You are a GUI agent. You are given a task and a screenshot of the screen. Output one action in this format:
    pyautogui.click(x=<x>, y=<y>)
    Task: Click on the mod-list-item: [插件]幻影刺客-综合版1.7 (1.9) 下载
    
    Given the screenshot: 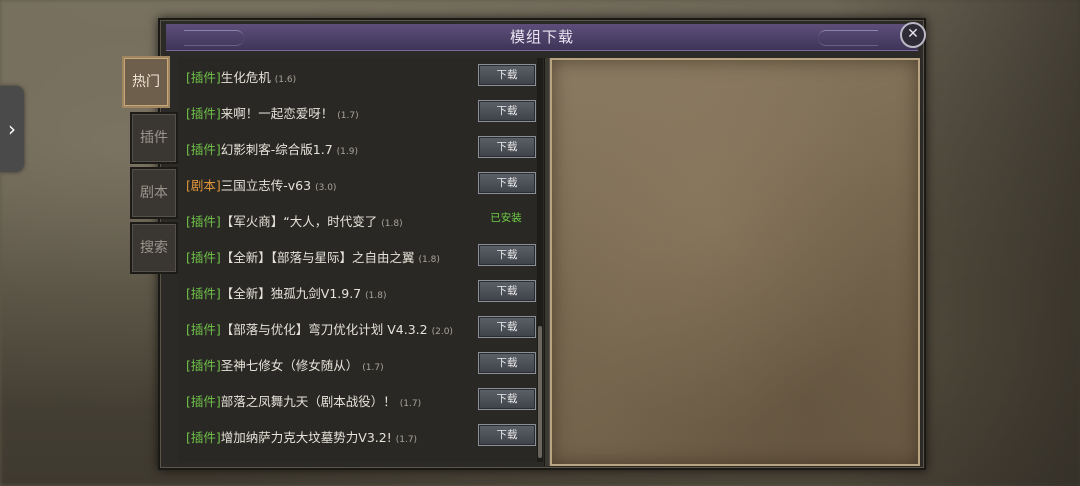 What is the action you would take?
    pyautogui.click(x=361, y=148)
    